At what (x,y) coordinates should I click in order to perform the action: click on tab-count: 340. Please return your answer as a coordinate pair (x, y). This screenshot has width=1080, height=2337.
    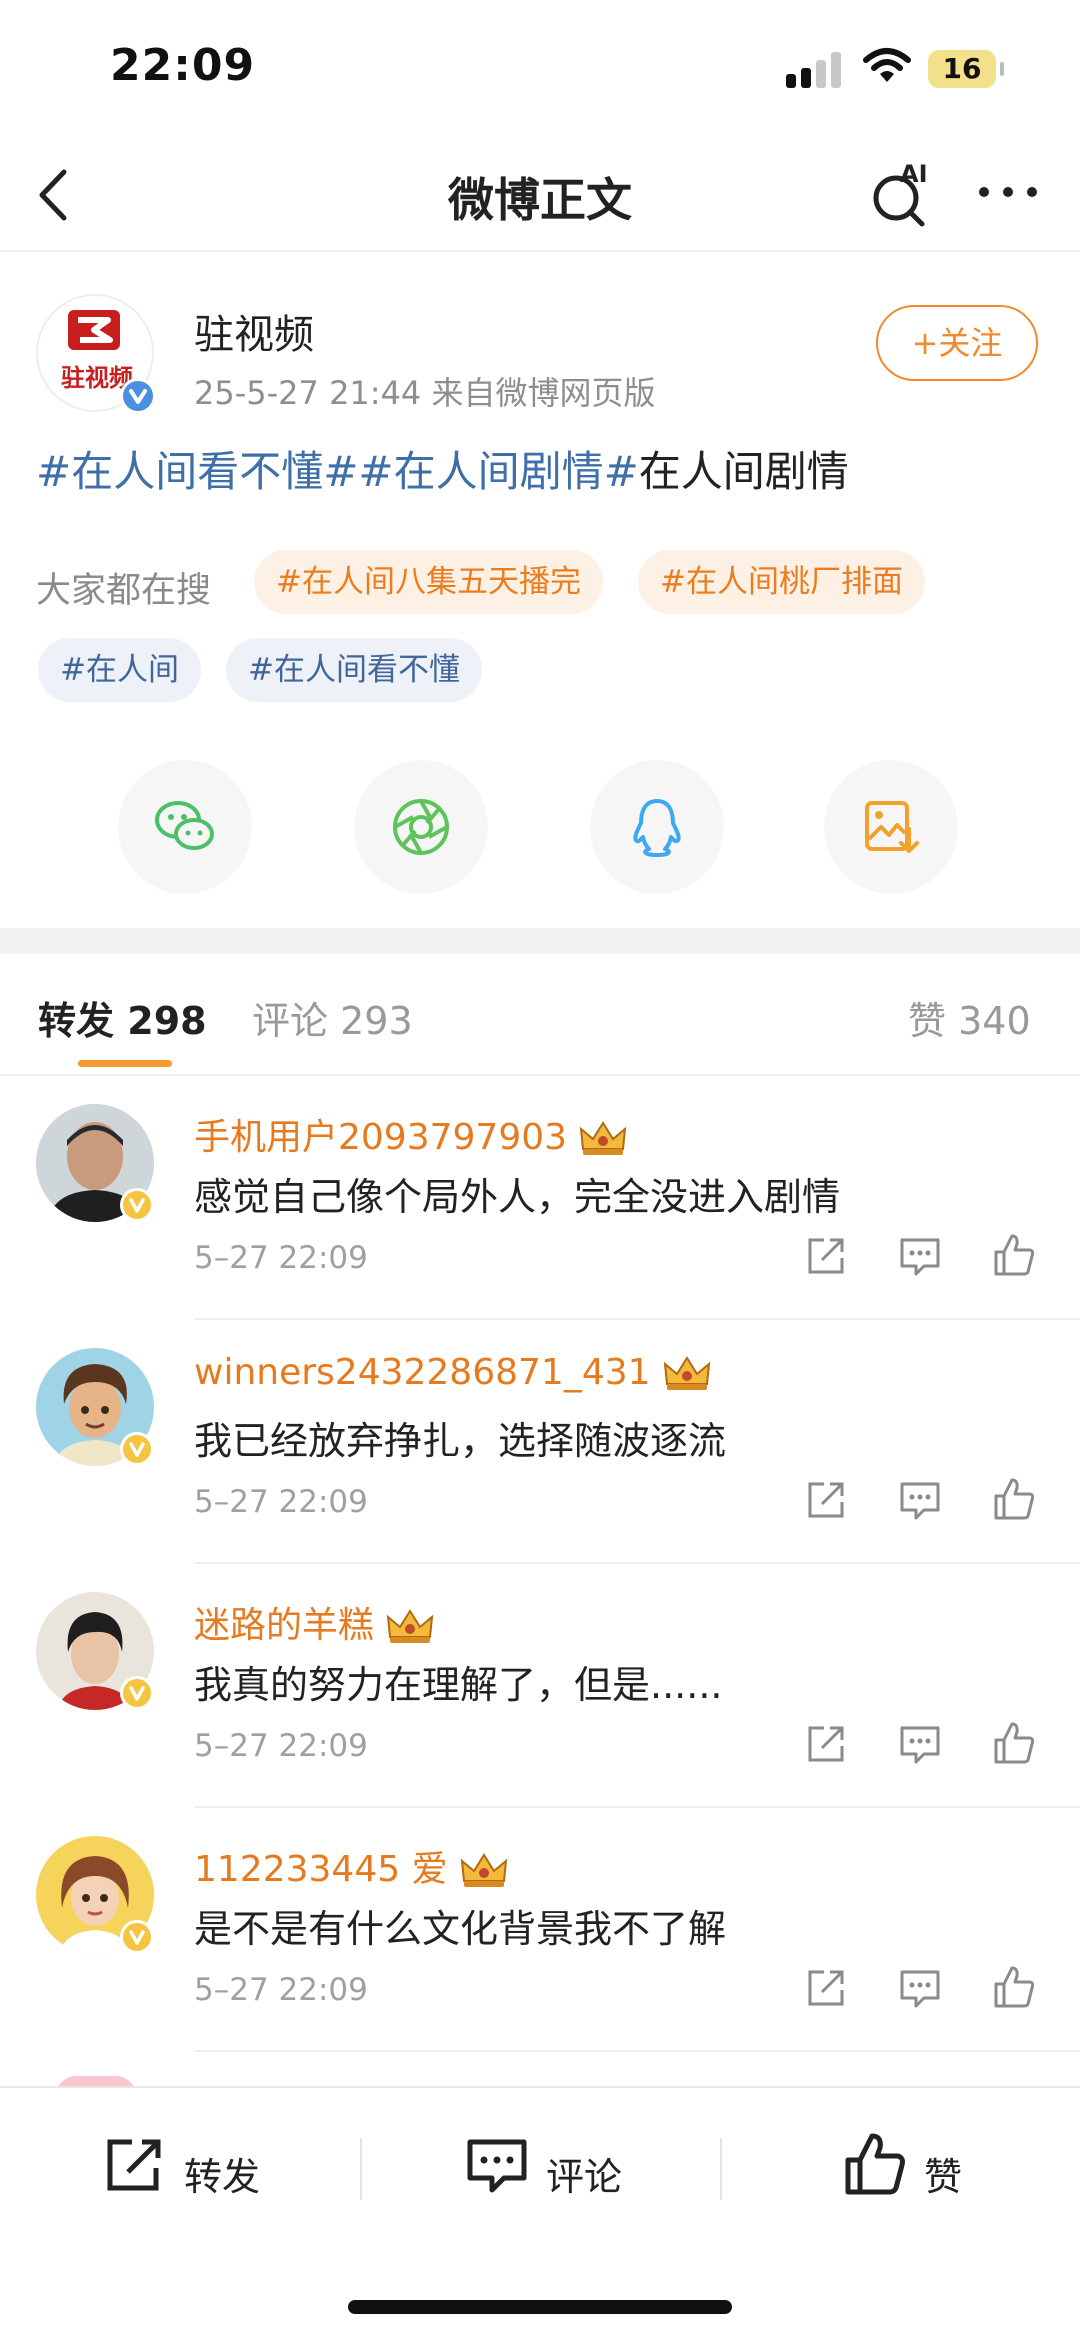
    Looking at the image, I should click on (994, 1021).